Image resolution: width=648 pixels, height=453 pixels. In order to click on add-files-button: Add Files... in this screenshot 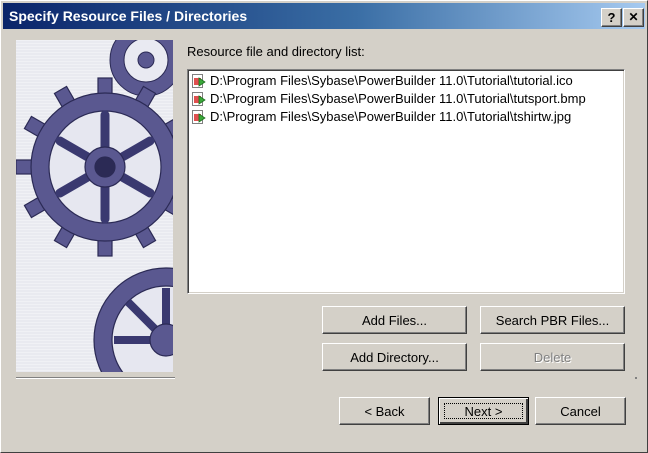, I will do `click(394, 320)`.